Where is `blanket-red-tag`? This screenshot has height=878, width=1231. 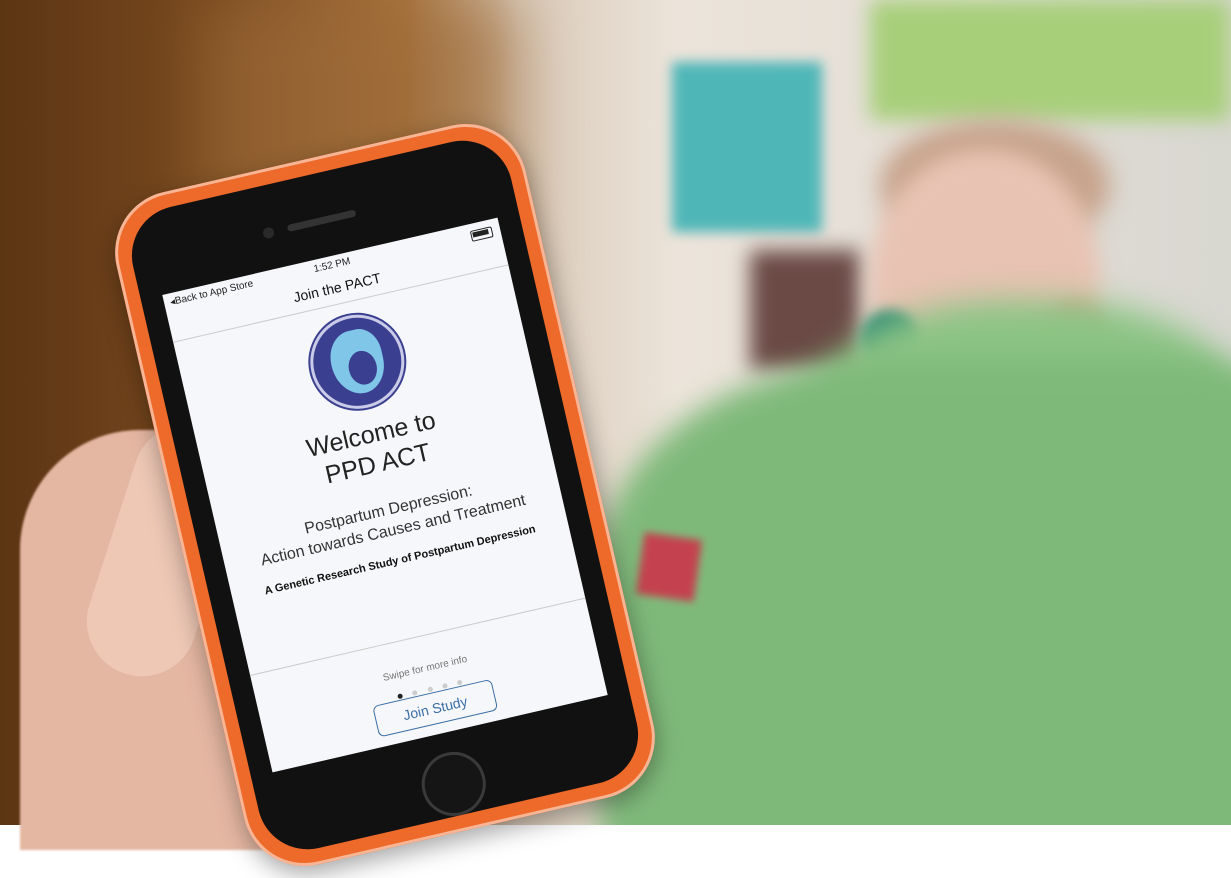
blanket-red-tag is located at coordinates (669, 567).